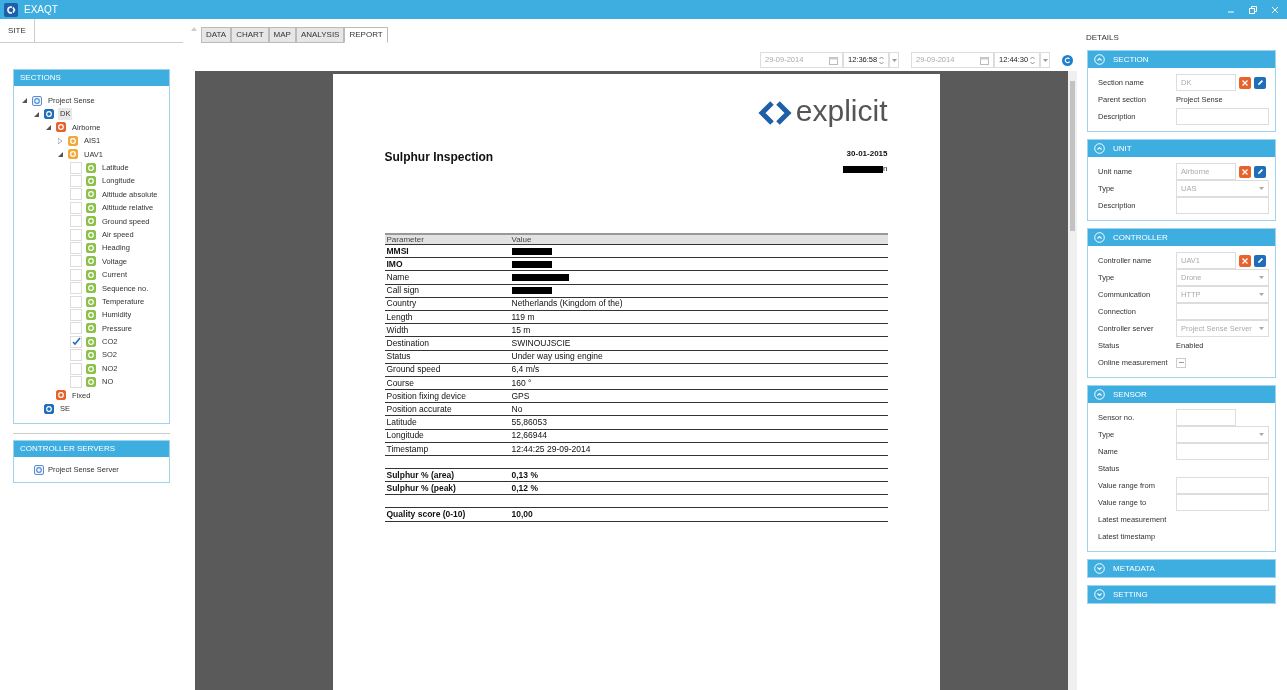  Describe the element at coordinates (400, 383) in the screenshot. I see `table-cell-text: Course` at that location.